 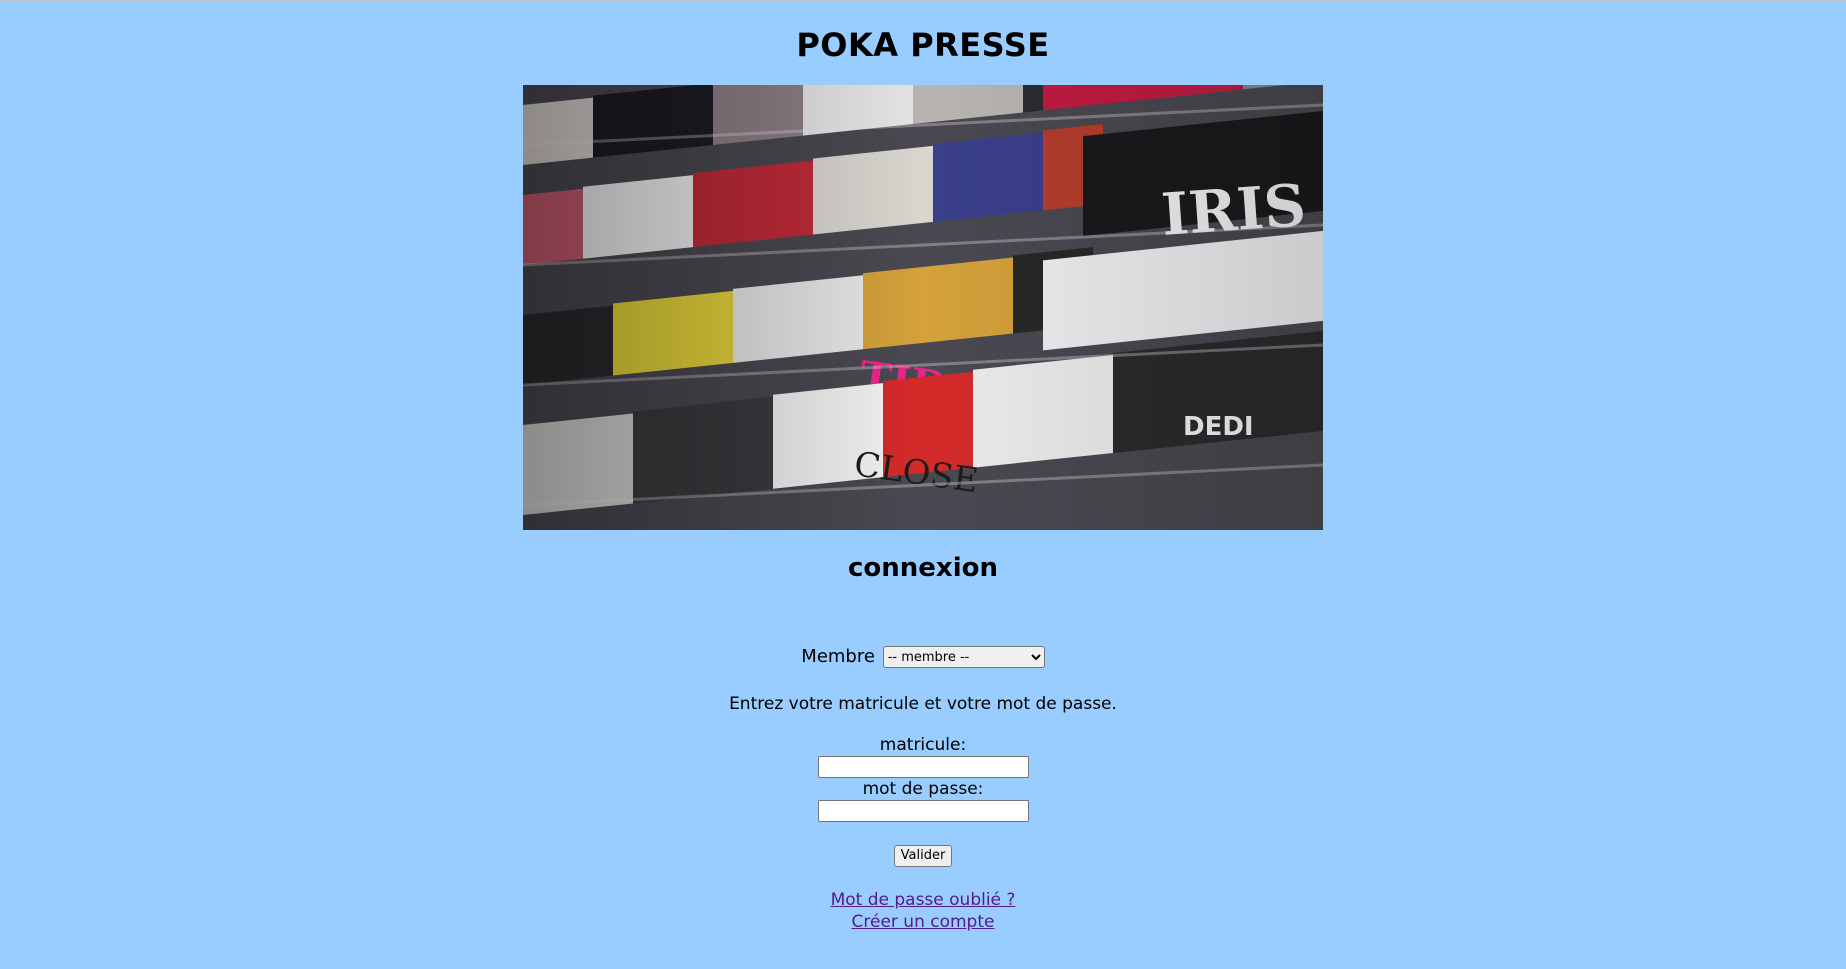 What do you see at coordinates (923, 45) in the screenshot?
I see `site-title: POKA PRESSE` at bounding box center [923, 45].